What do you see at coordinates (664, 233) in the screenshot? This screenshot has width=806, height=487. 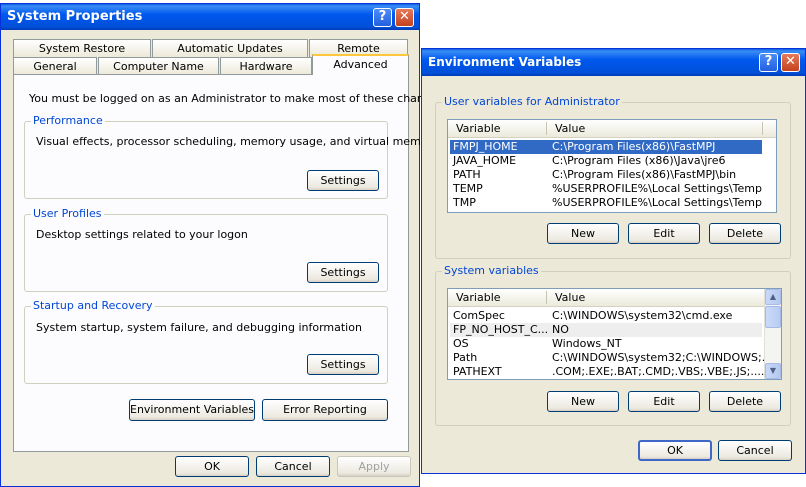 I see `user-edit-button: Edit` at bounding box center [664, 233].